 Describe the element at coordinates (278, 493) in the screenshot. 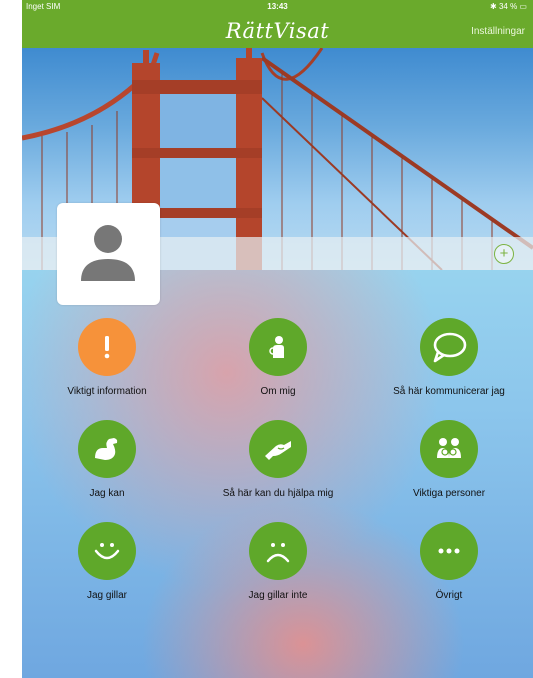

I see `tile-label: Så här kan du hjälpa mig` at that location.